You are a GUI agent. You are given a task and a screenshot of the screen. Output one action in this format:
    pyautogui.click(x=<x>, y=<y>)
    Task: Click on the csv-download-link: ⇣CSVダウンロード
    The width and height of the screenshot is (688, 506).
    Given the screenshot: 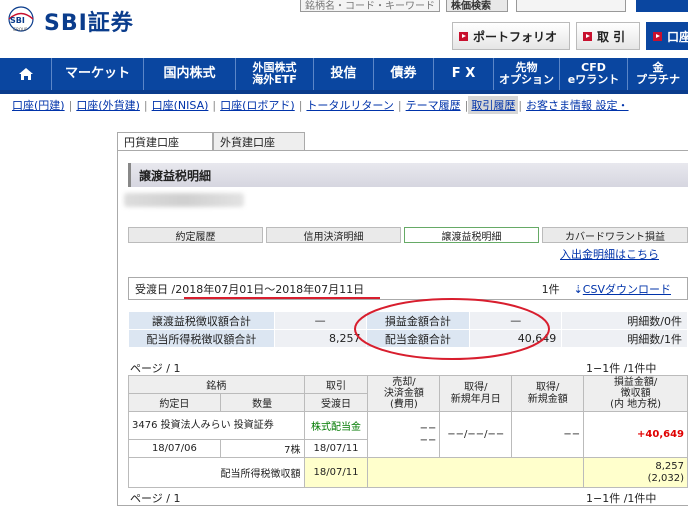 What is the action you would take?
    pyautogui.click(x=622, y=289)
    